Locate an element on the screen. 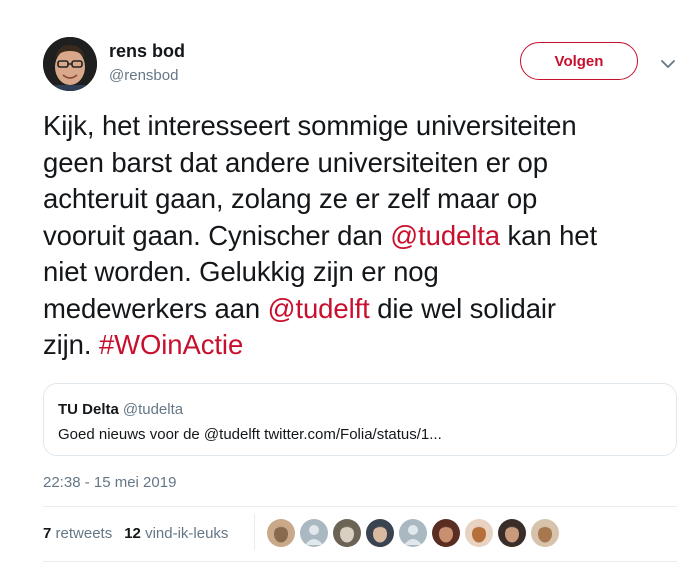  tweet-text-line: niet worden. Gelukkig zijn er nog is located at coordinates (363, 272).